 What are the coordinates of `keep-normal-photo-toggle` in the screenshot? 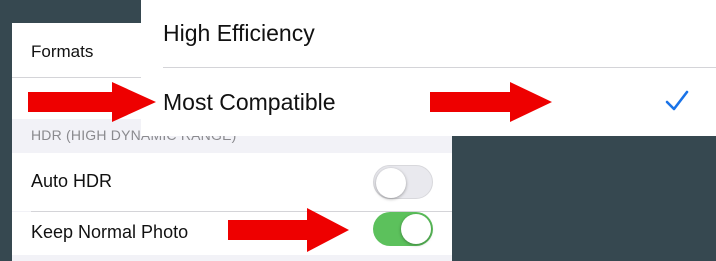 It's located at (403, 229).